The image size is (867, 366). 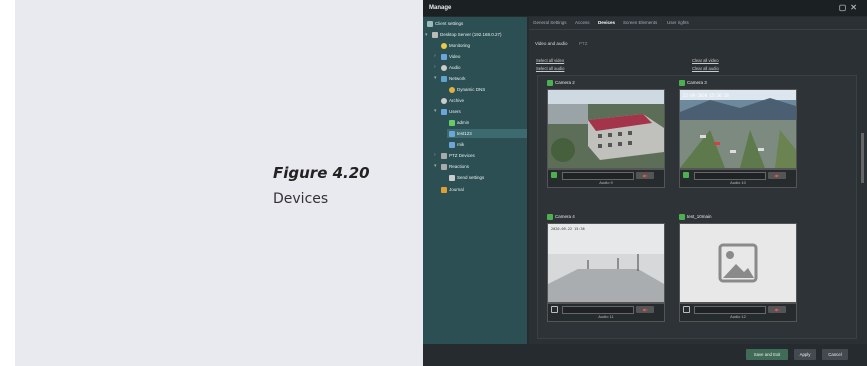 I want to click on tree-item-reactions: Reactions, so click(x=455, y=166).